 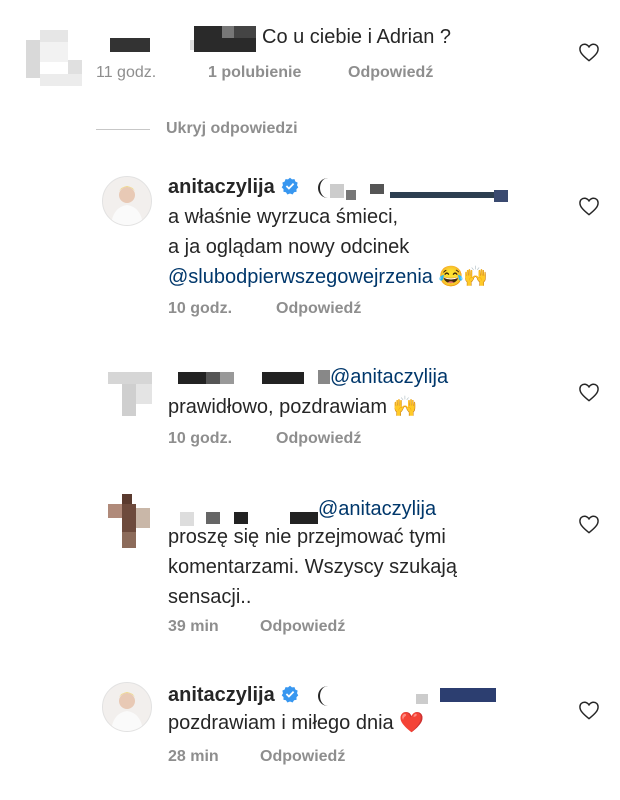 I want to click on comment-line: sensacji.., so click(x=210, y=597).